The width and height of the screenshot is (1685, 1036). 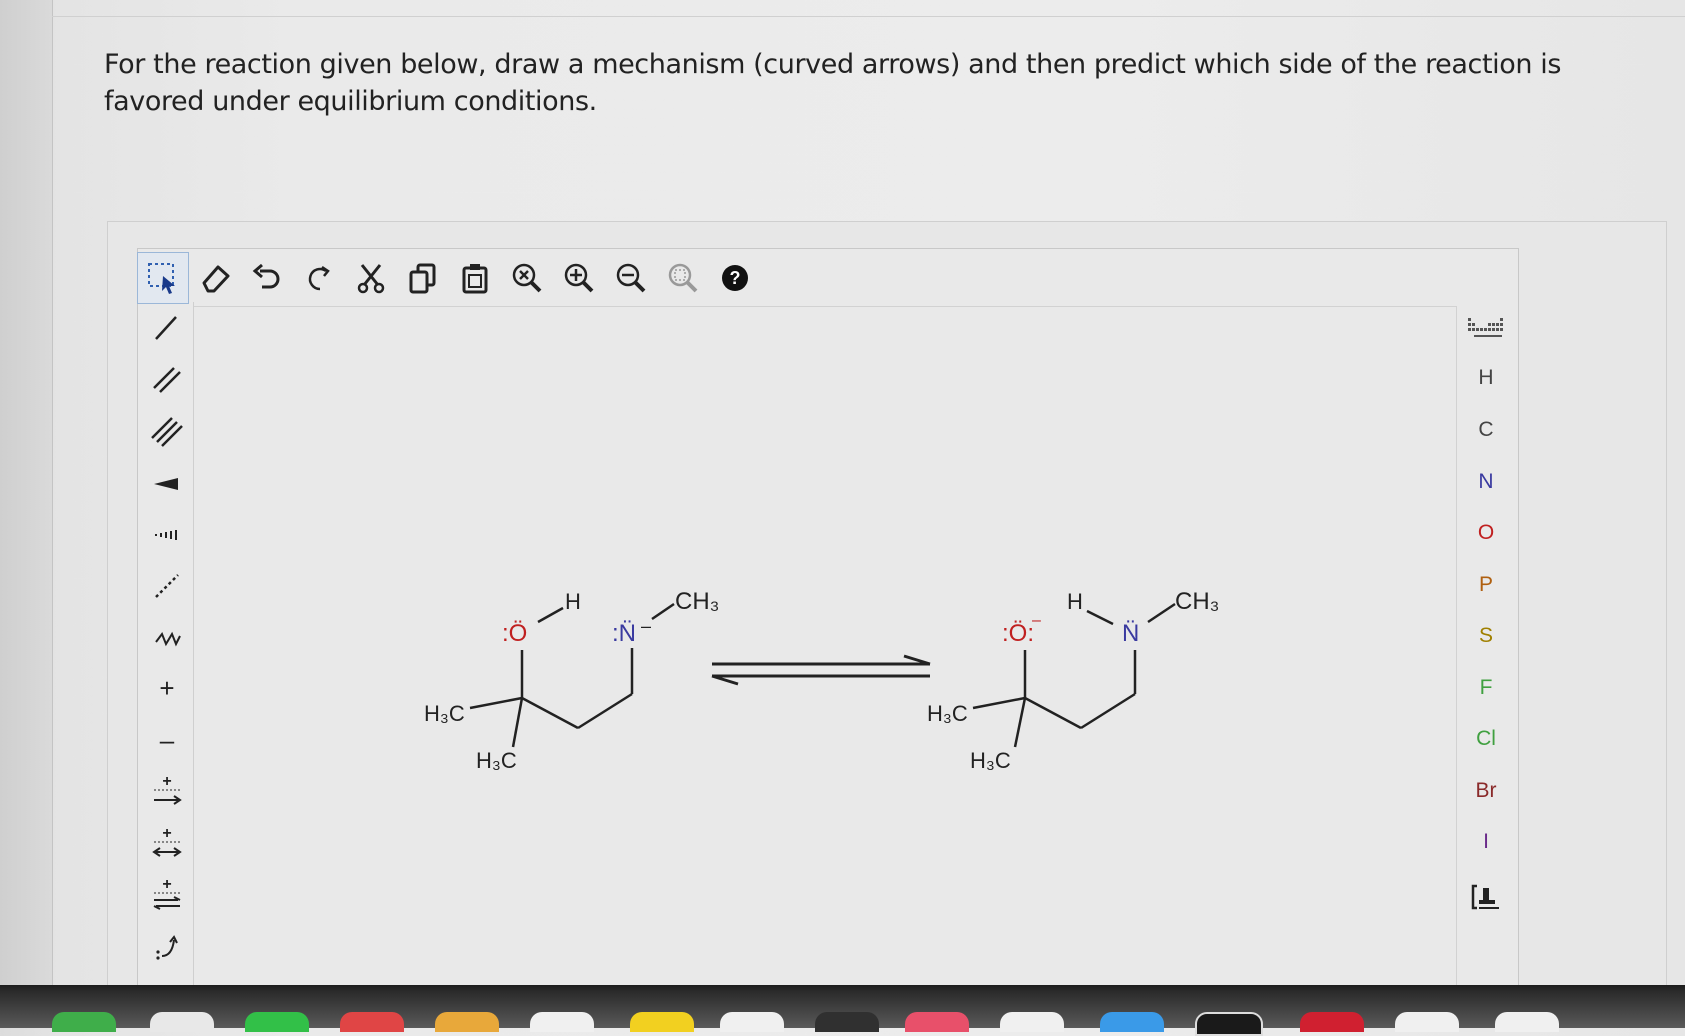 I want to click on redo-icon, so click(x=319, y=278).